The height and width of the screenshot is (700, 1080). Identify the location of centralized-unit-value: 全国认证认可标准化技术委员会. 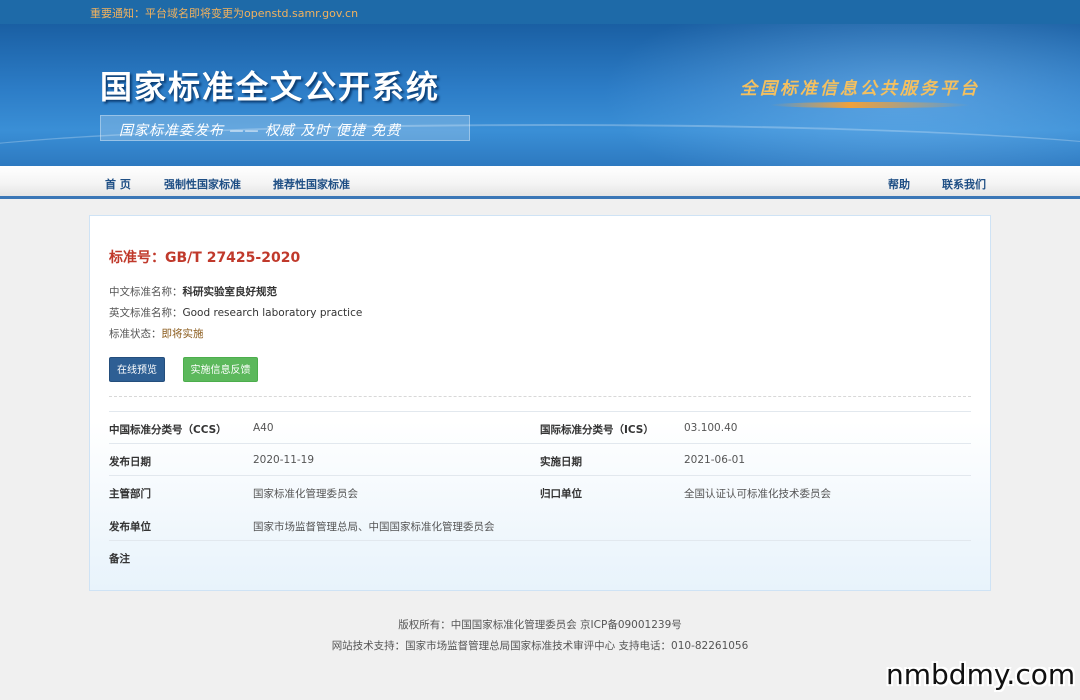
(757, 494).